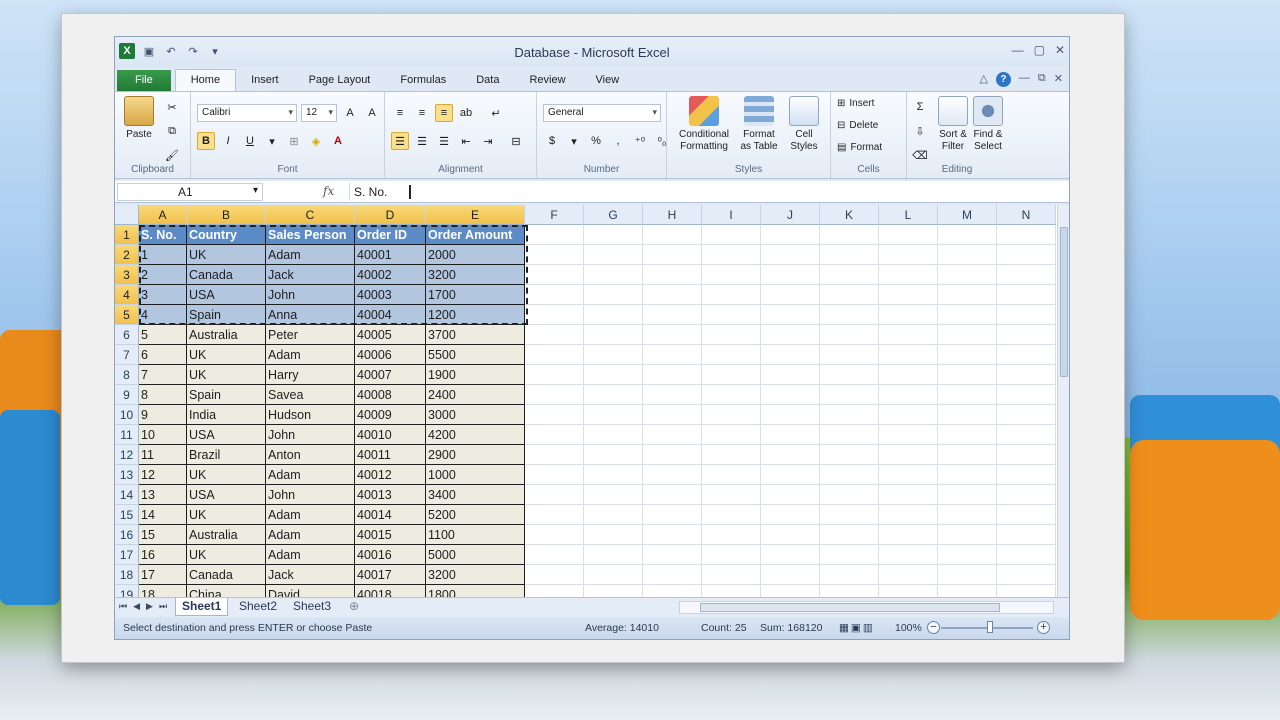  I want to click on row-header-5: 5, so click(127, 315).